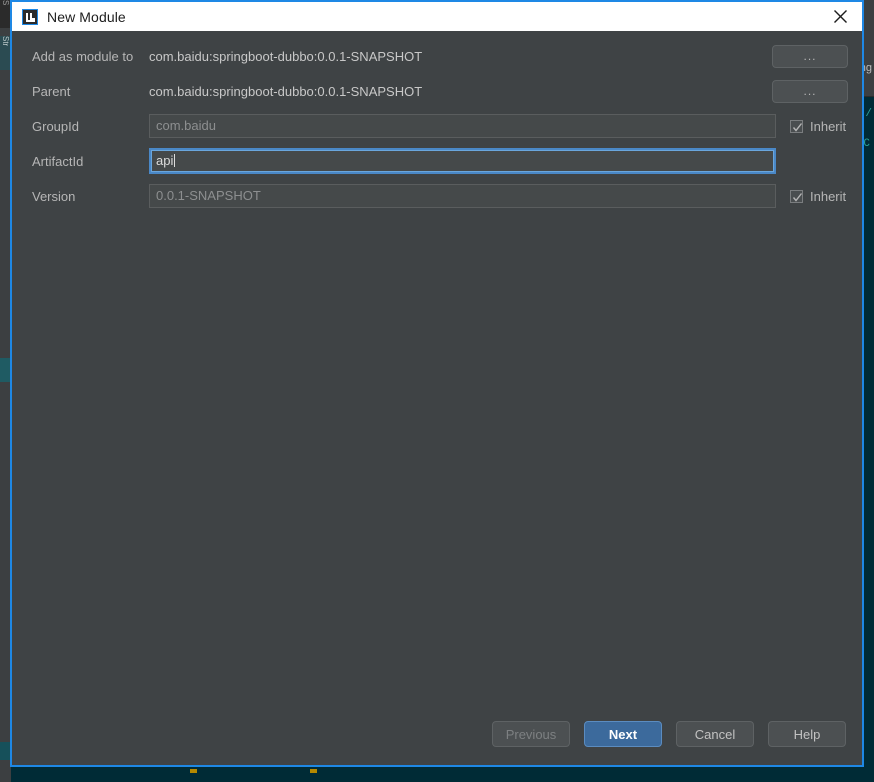 Image resolution: width=874 pixels, height=782 pixels. What do you see at coordinates (433, 774) in the screenshot?
I see `ide-bottom-editor-area` at bounding box center [433, 774].